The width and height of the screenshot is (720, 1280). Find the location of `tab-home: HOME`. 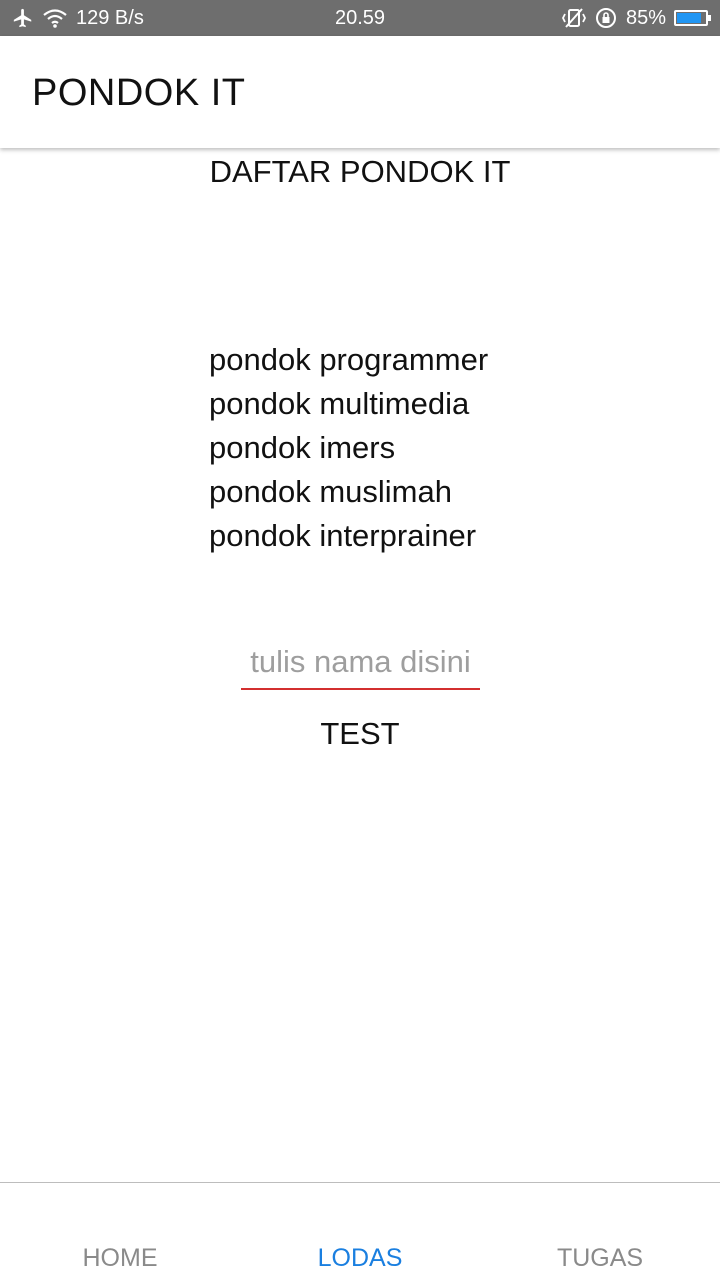

tab-home: HOME is located at coordinates (120, 1231).